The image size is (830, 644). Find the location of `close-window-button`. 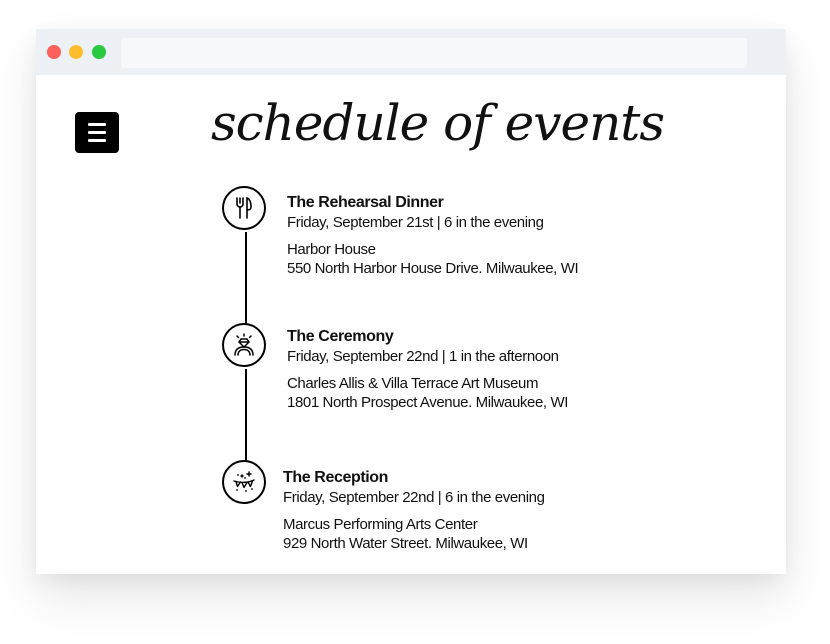

close-window-button is located at coordinates (54, 52).